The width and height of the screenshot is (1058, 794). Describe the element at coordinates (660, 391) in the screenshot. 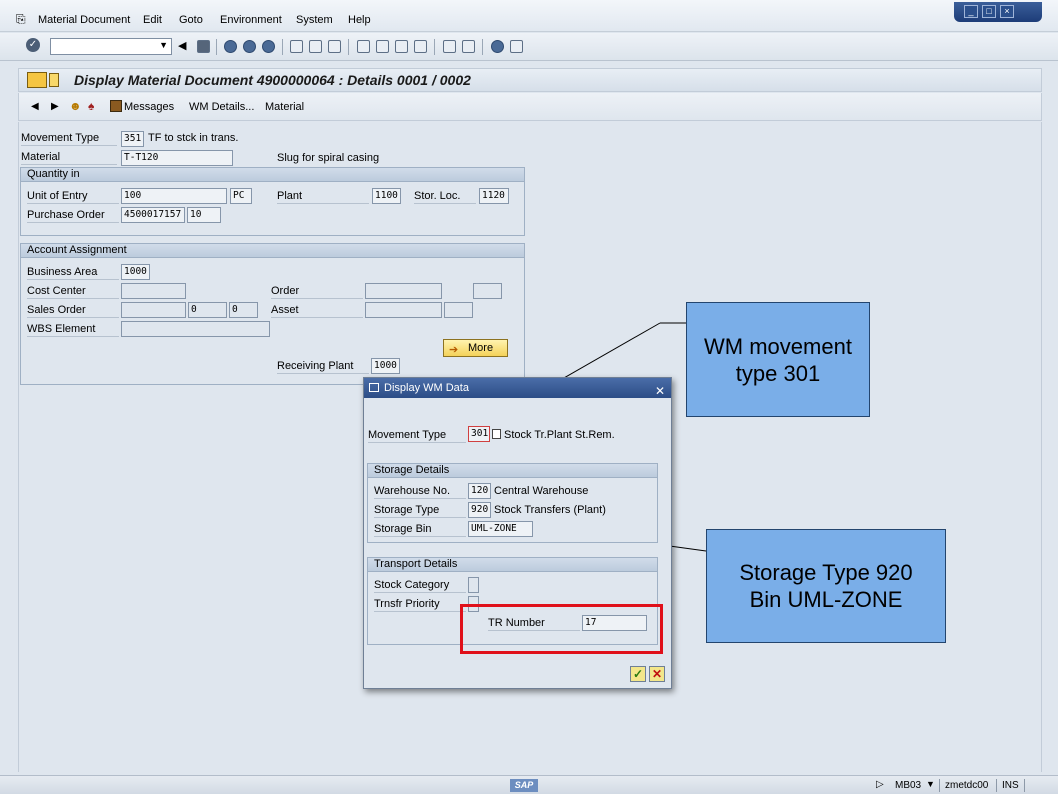

I see `dialog-close-icon: ✕` at that location.